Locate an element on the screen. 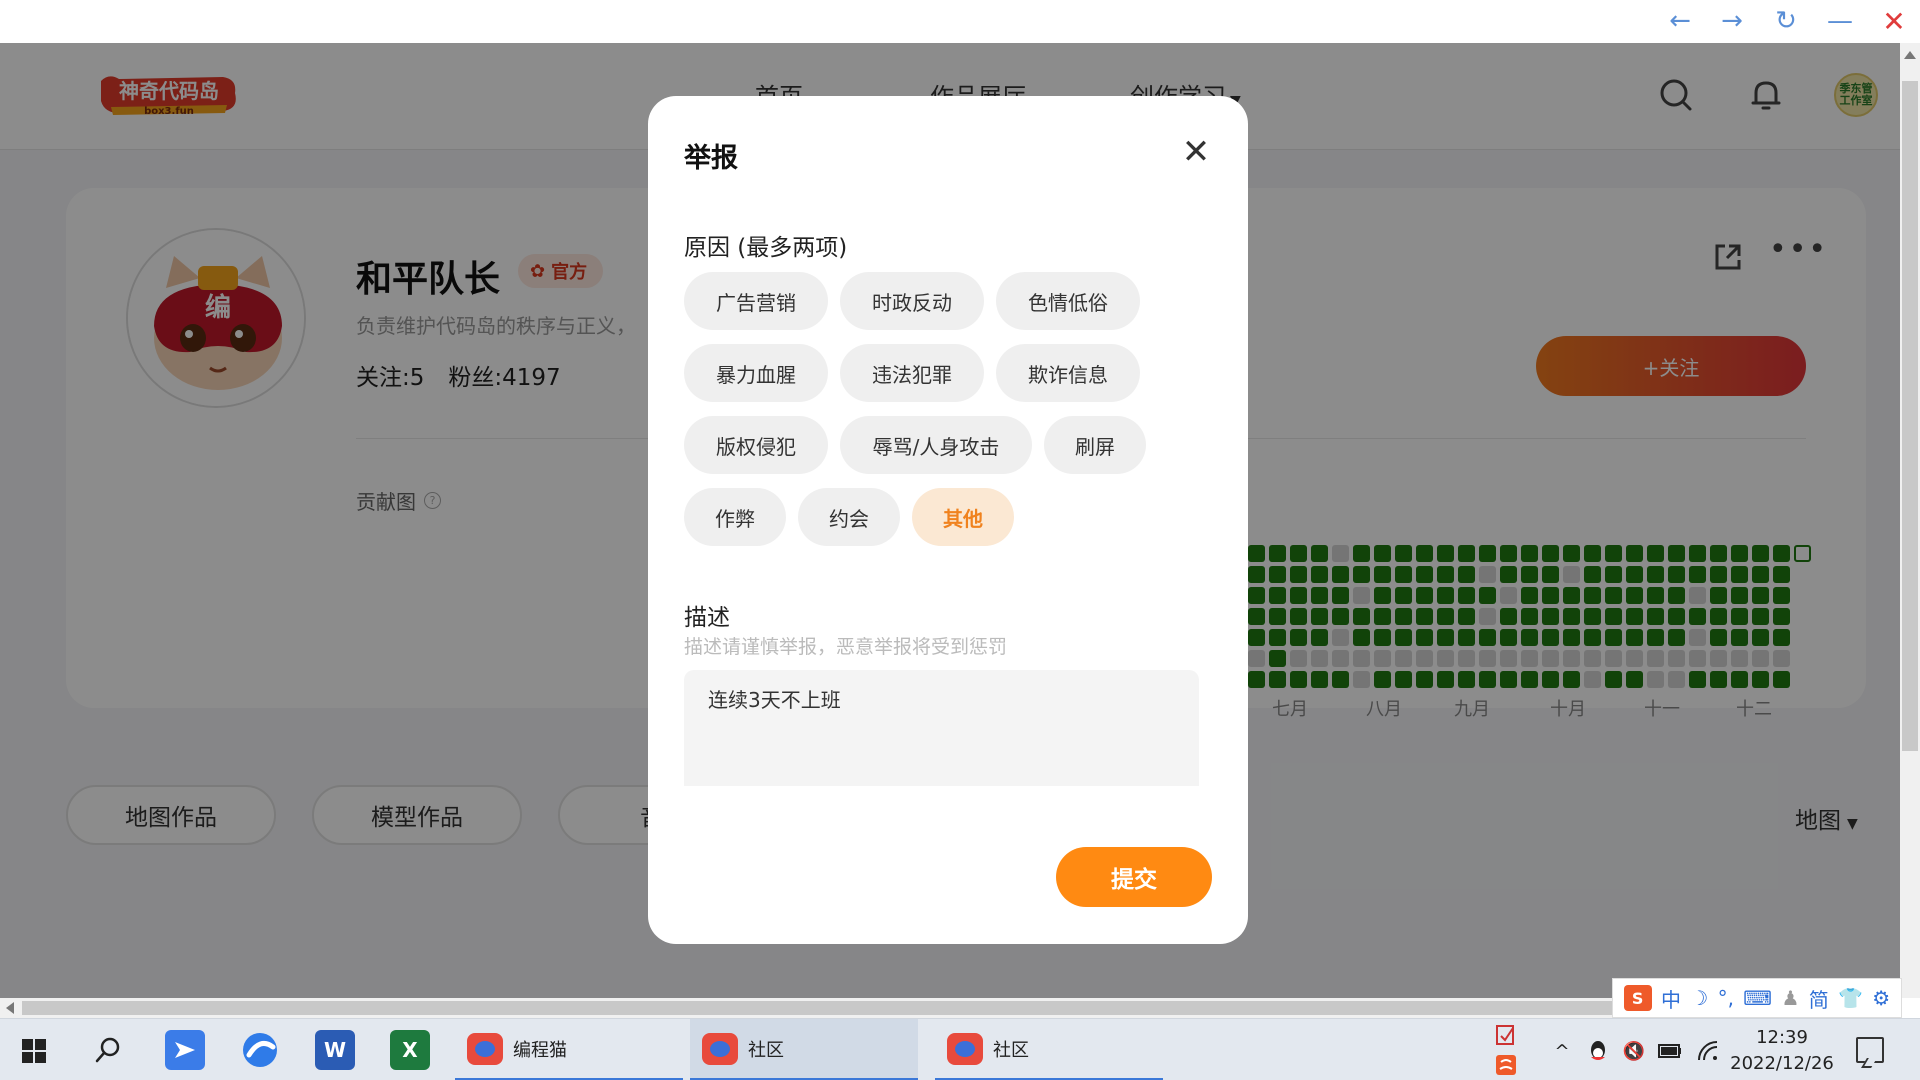 This screenshot has height=1080, width=1920. reason-chip-selected: 其他 is located at coordinates (963, 517).